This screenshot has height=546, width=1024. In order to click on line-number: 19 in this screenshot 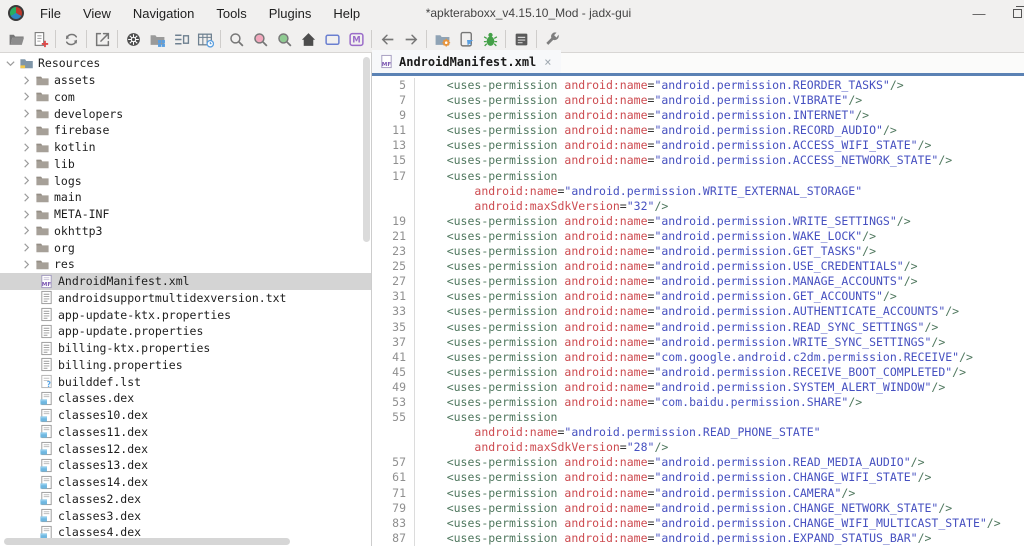, I will do `click(393, 221)`.